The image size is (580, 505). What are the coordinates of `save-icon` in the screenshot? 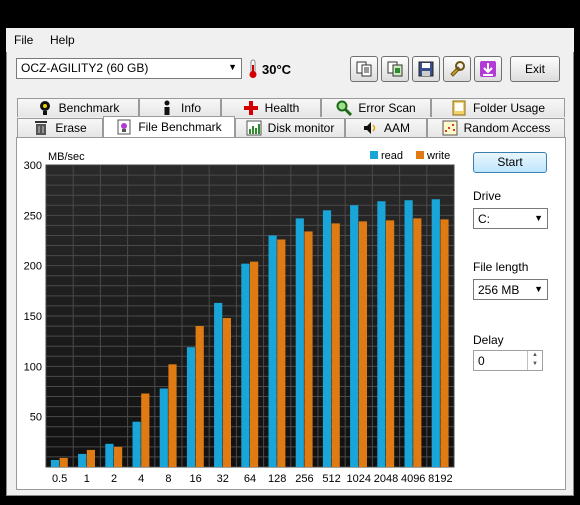 It's located at (426, 69).